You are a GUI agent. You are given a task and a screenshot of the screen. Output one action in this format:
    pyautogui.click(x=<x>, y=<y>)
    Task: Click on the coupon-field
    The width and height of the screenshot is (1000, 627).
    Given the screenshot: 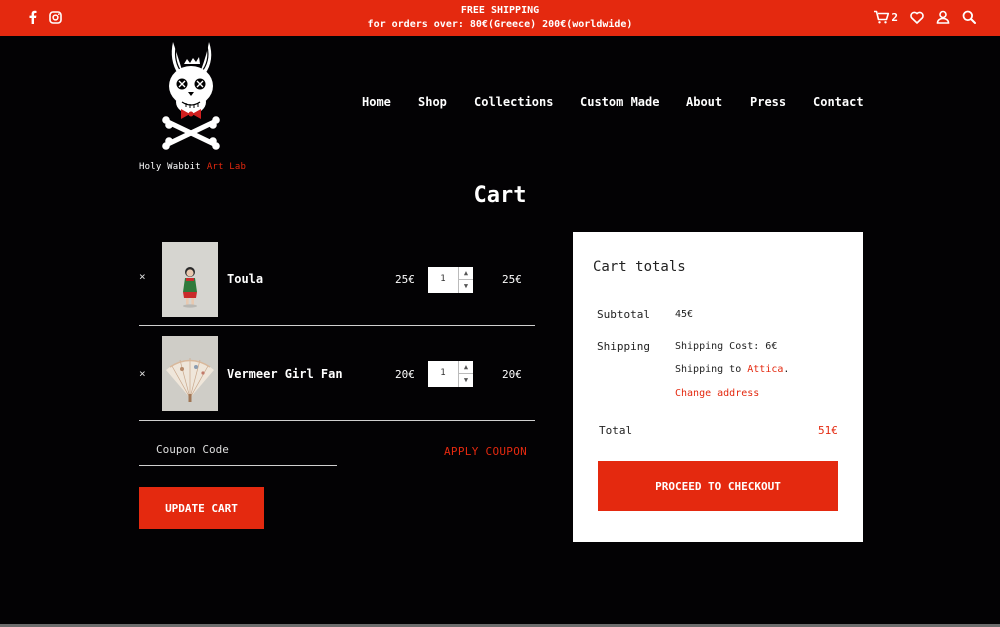 What is the action you would take?
    pyautogui.click(x=238, y=450)
    